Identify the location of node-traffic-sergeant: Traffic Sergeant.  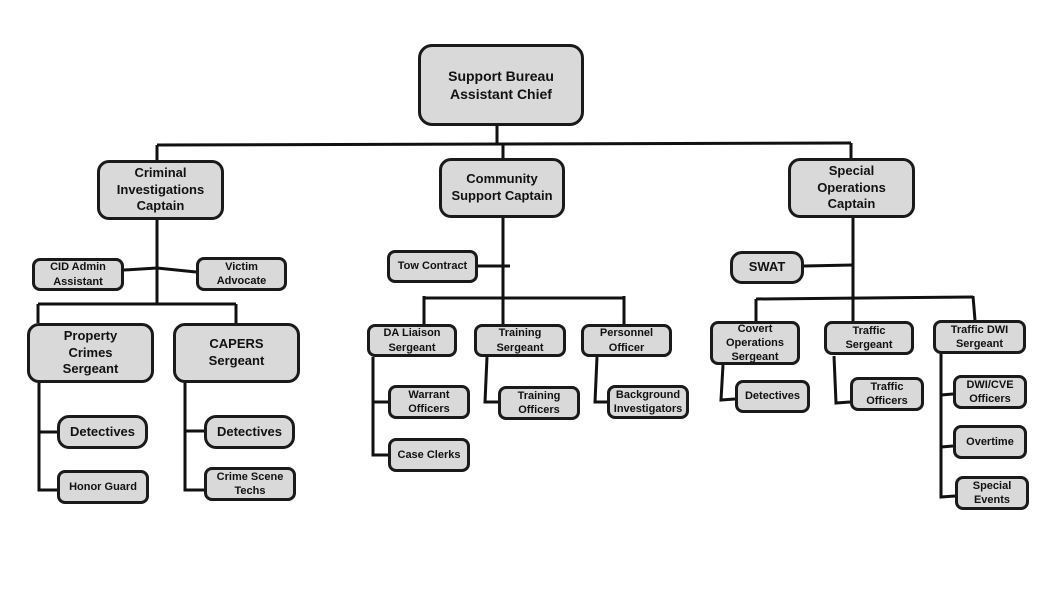
(869, 338).